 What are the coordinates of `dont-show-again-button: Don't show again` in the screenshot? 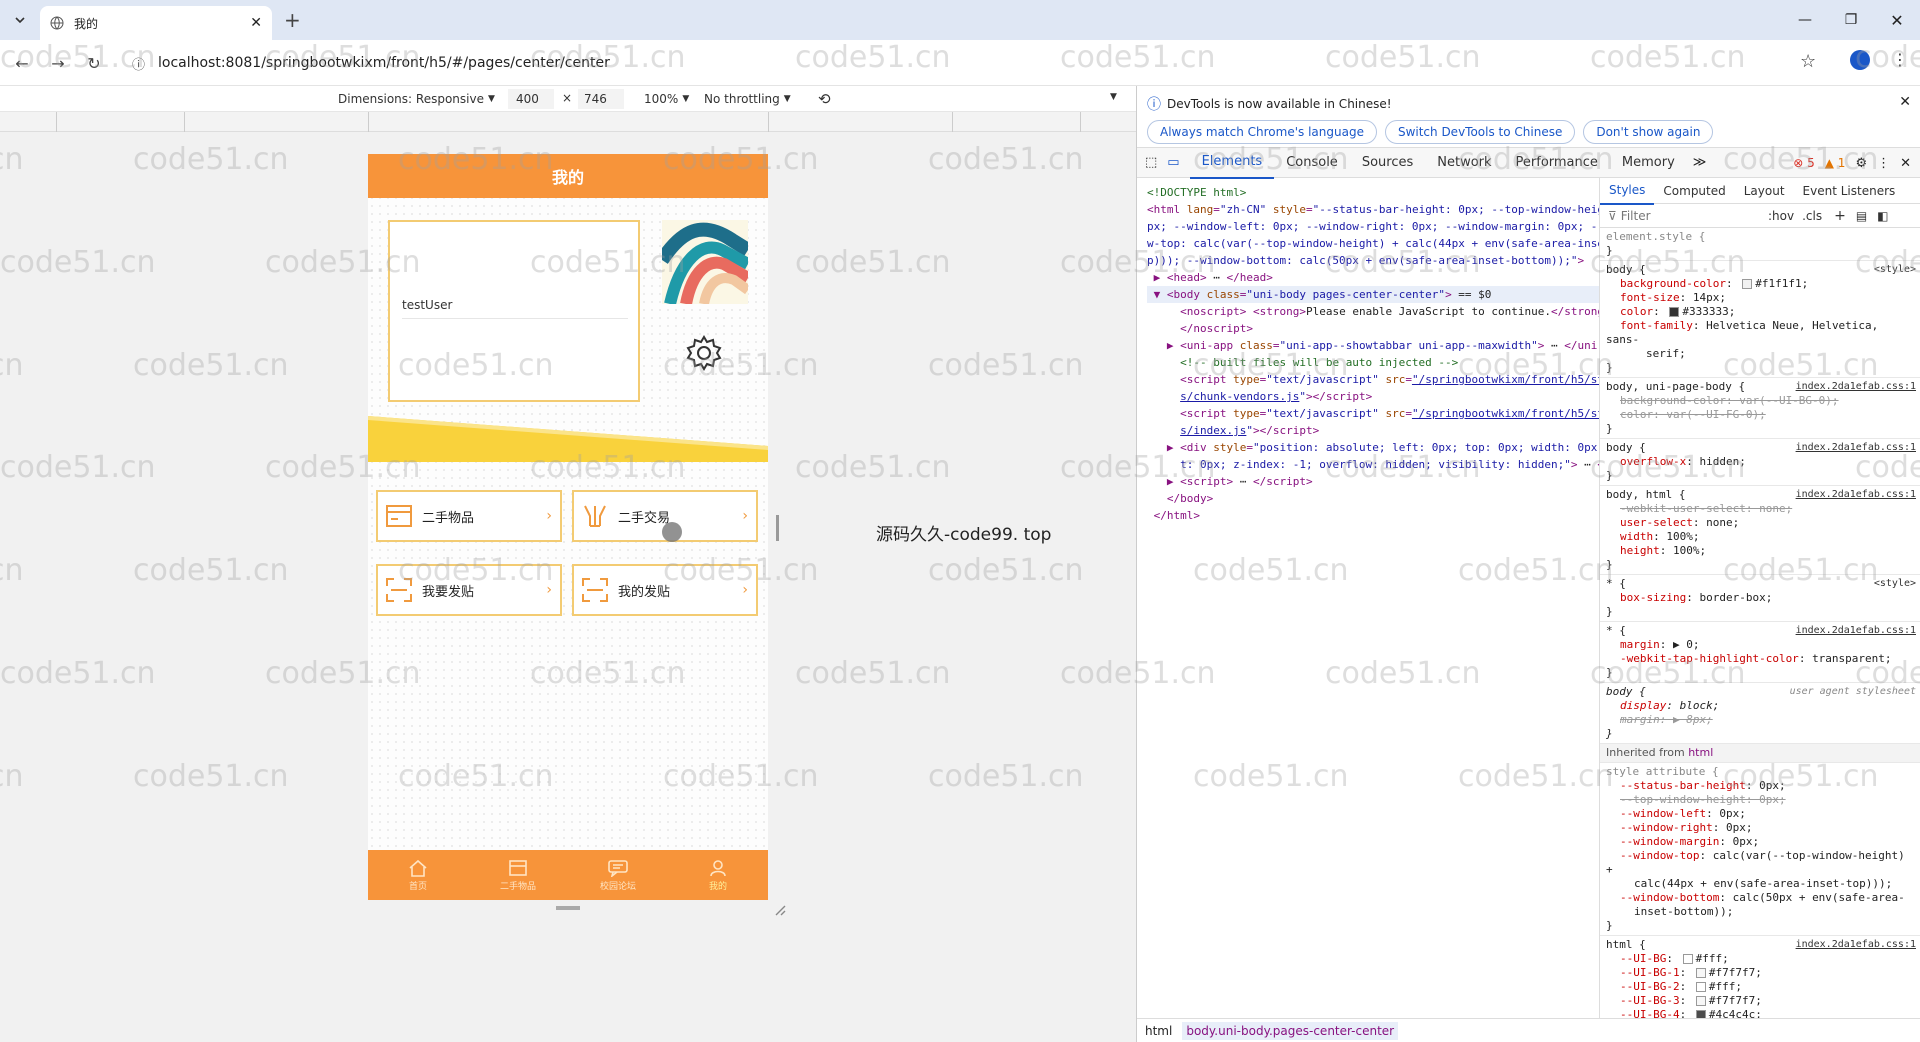 It's located at (1648, 132).